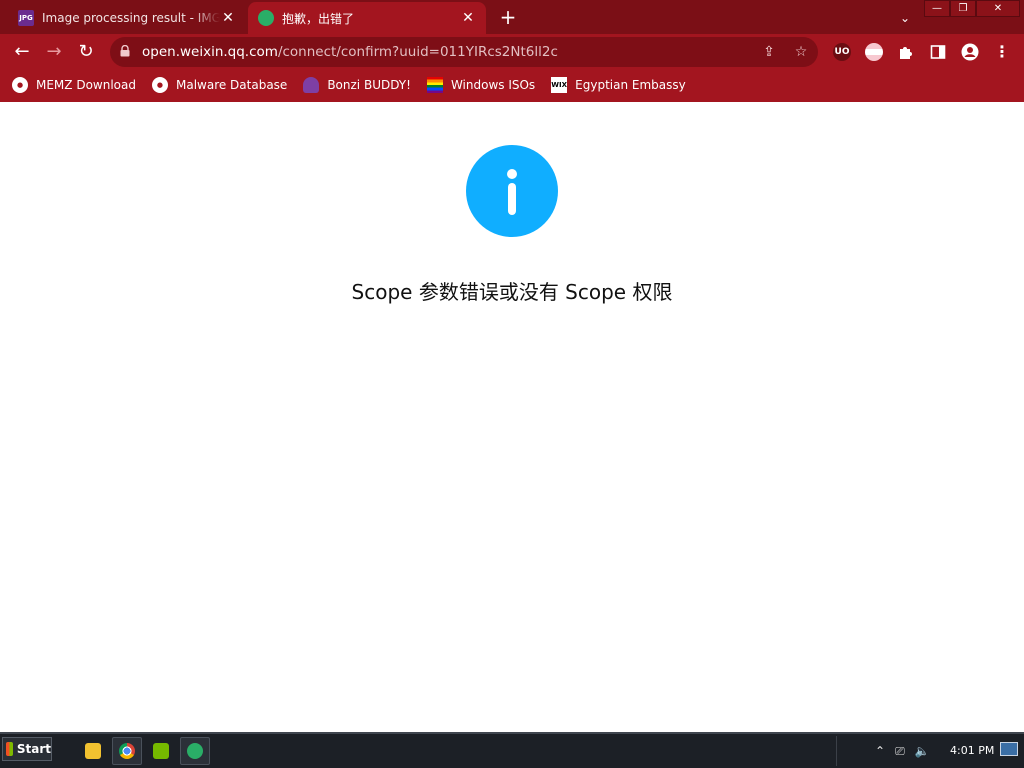  I want to click on window-controls: — ❐ ✕, so click(972, 9).